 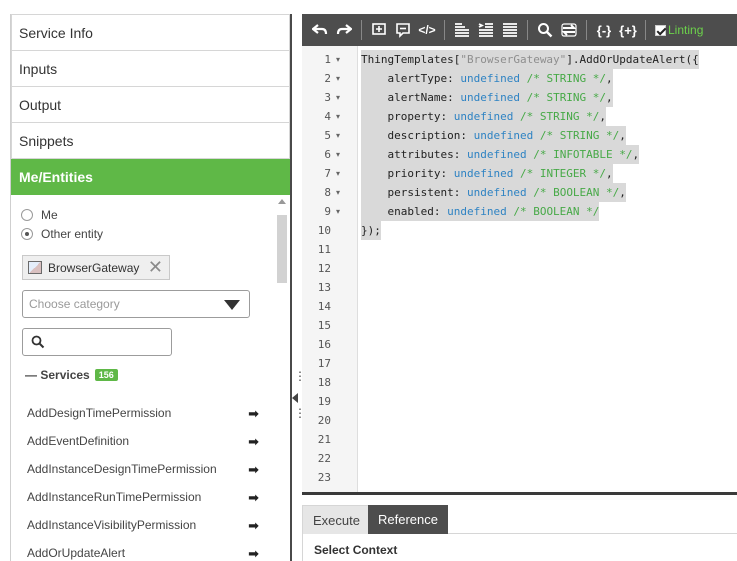 What do you see at coordinates (371, 230) in the screenshot?
I see `code-line: });` at bounding box center [371, 230].